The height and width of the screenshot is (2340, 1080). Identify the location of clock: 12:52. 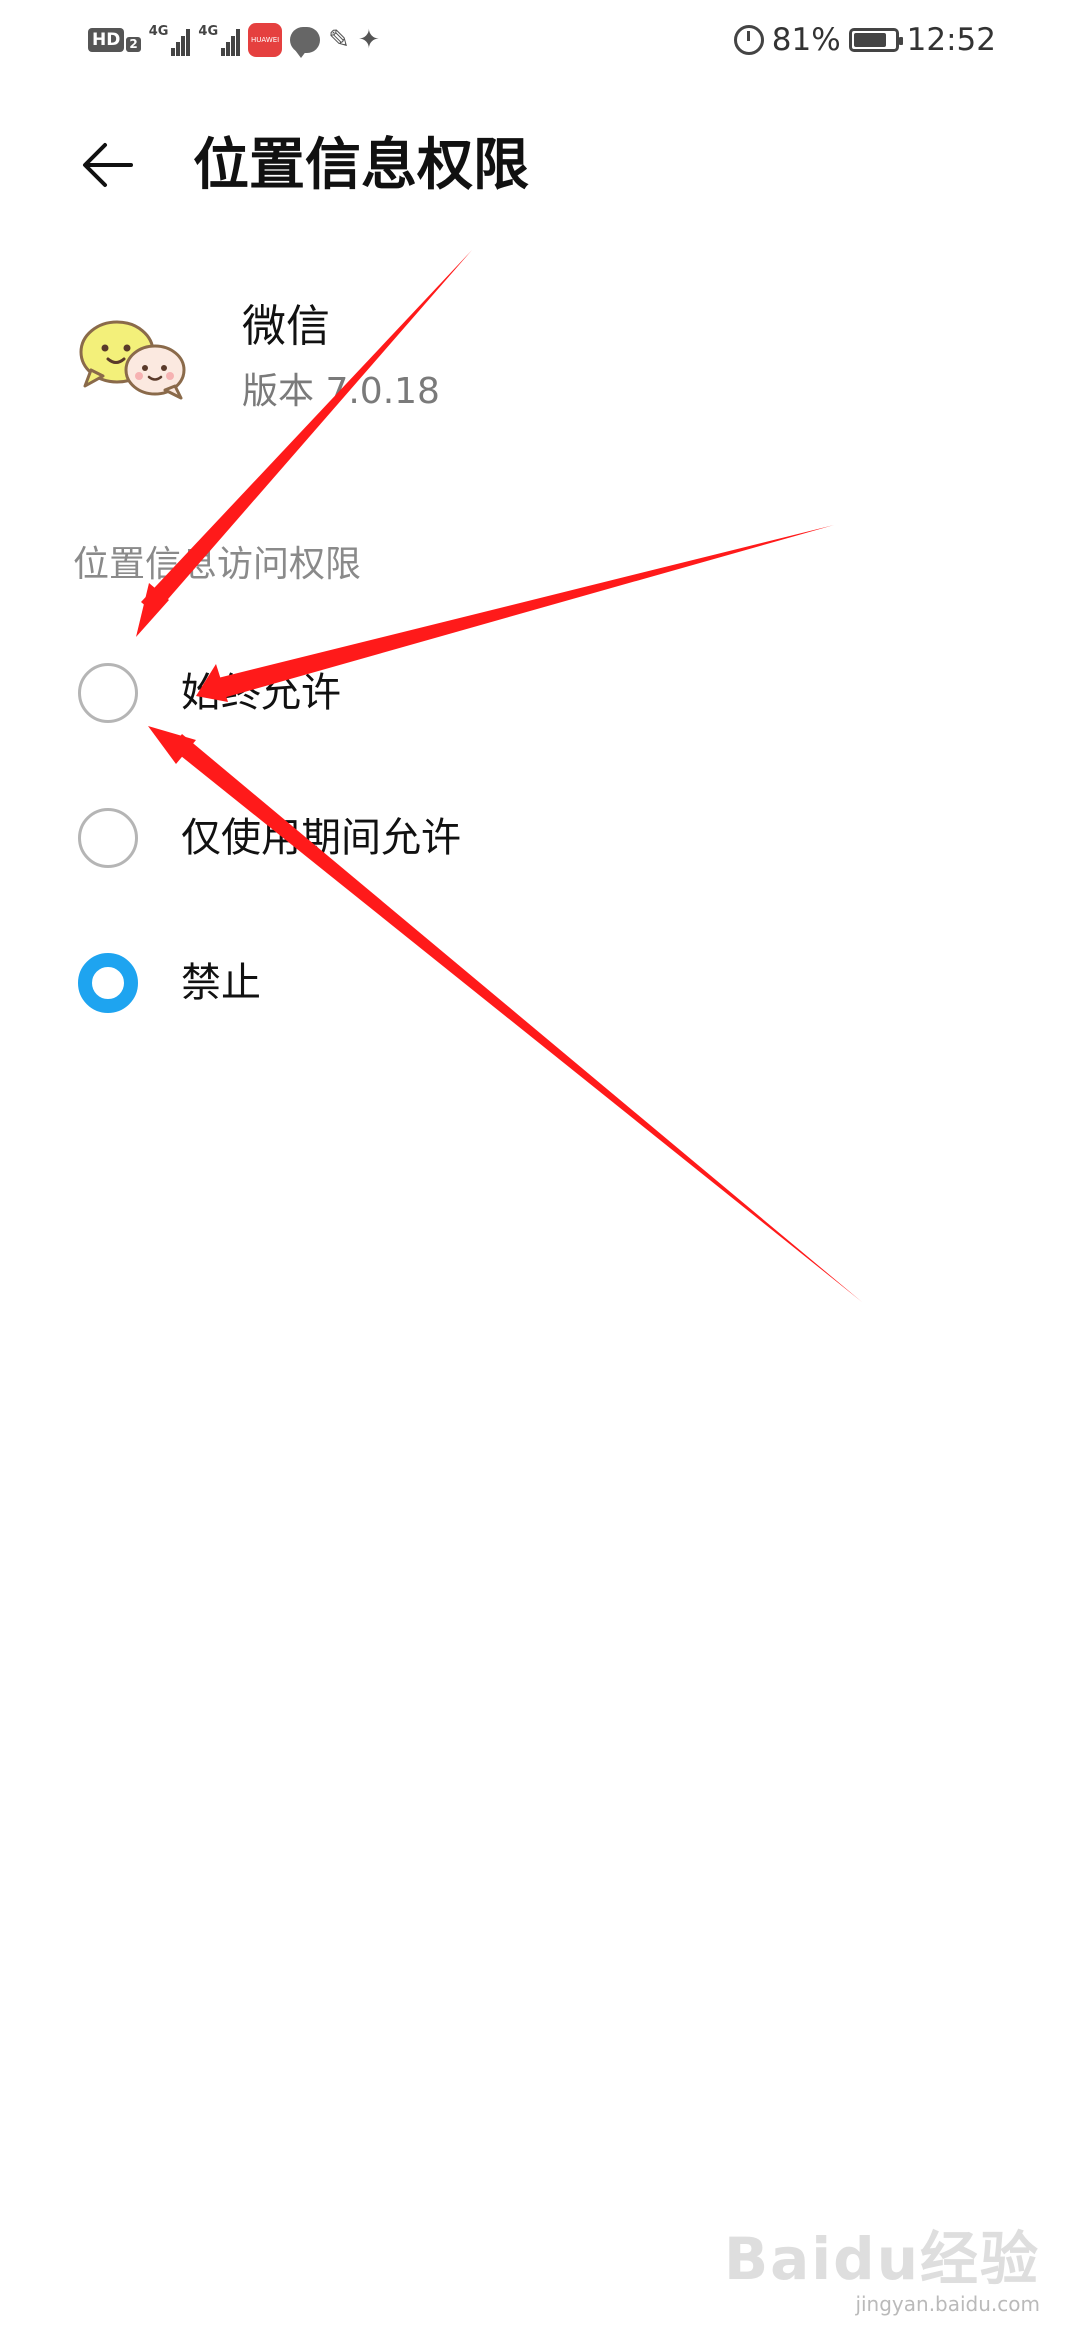
(951, 40).